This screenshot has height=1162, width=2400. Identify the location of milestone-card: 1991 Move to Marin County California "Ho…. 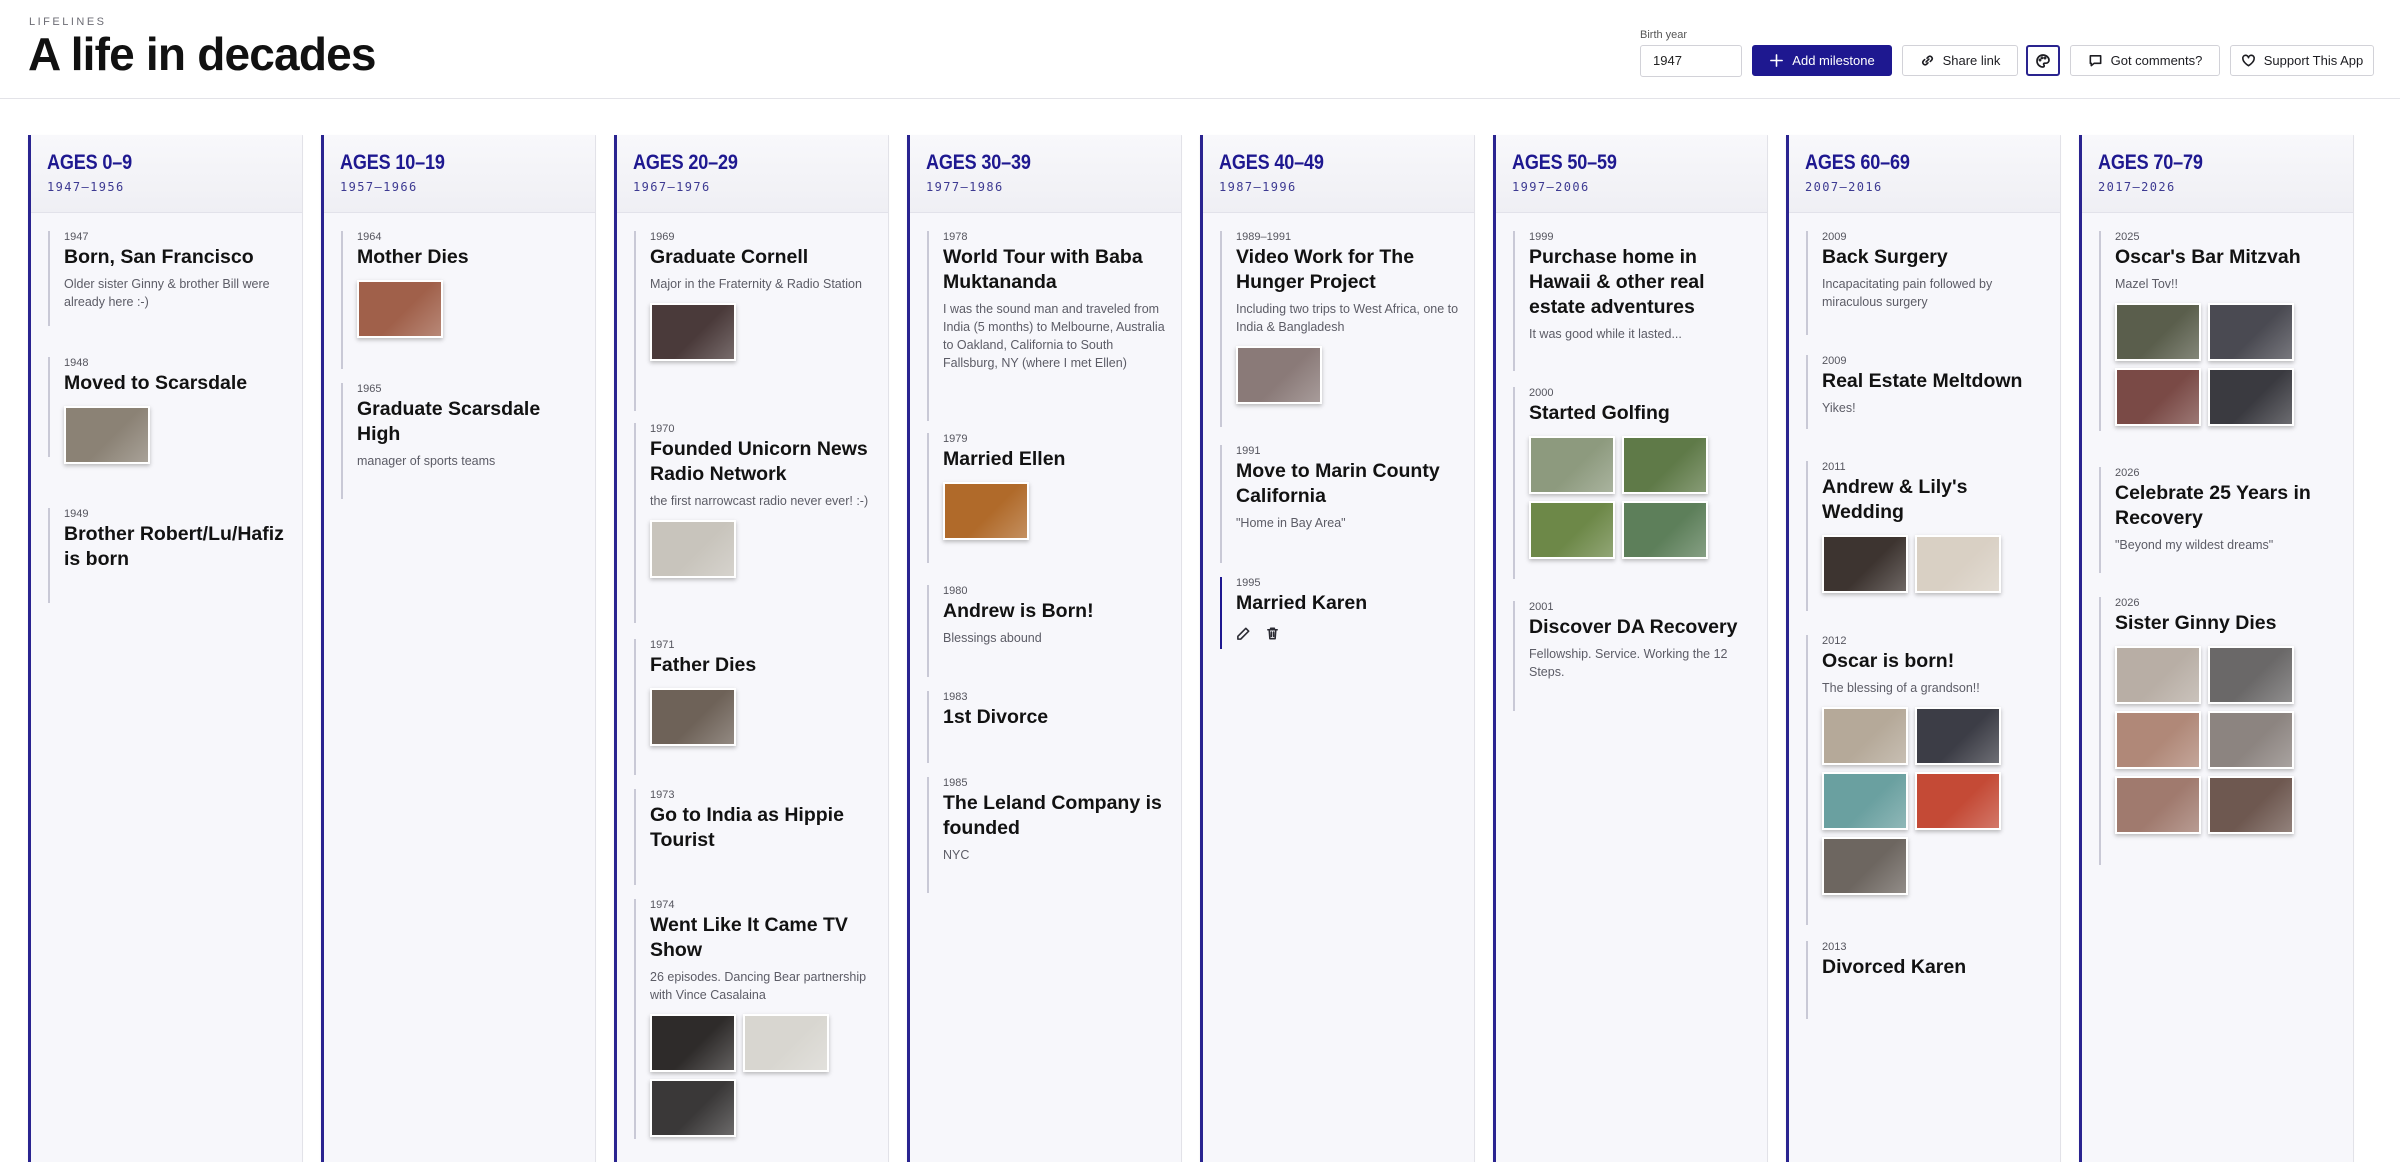
(1340, 504).